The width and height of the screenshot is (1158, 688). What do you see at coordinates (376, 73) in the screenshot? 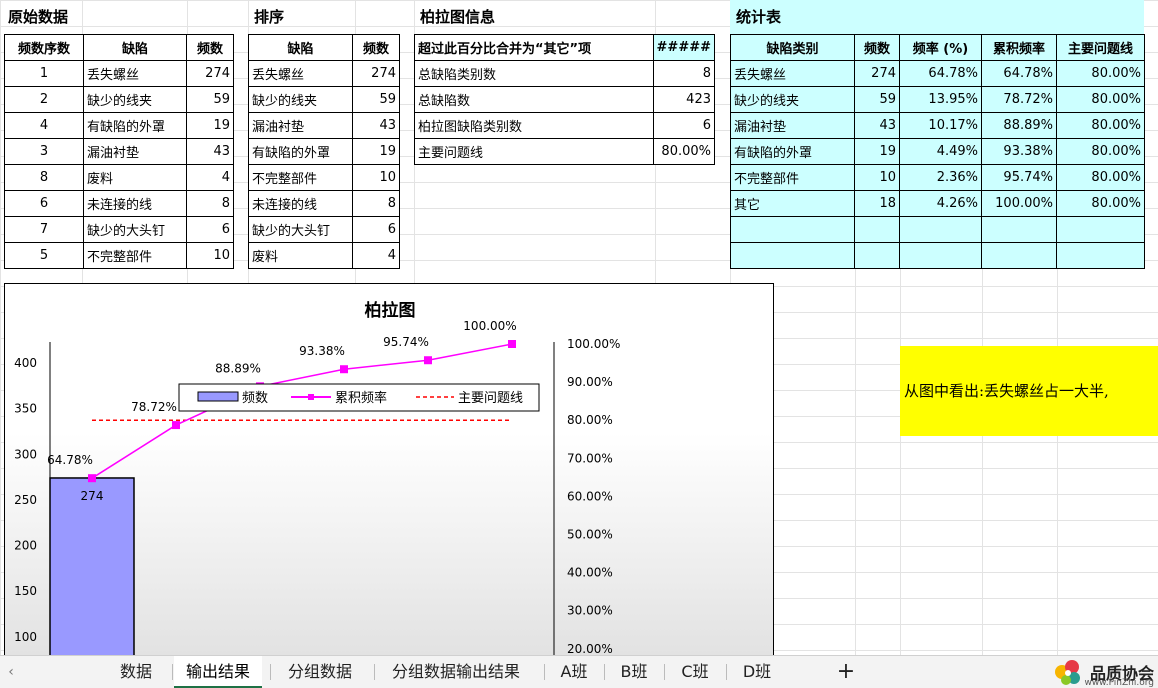
I see `sorted-cell-count: 274` at bounding box center [376, 73].